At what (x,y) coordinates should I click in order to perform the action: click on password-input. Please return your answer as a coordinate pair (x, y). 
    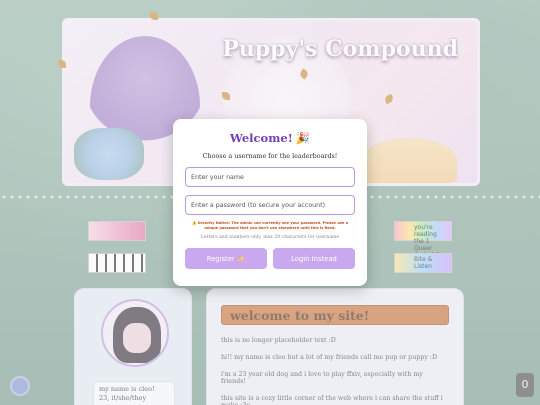
    Looking at the image, I should click on (270, 205).